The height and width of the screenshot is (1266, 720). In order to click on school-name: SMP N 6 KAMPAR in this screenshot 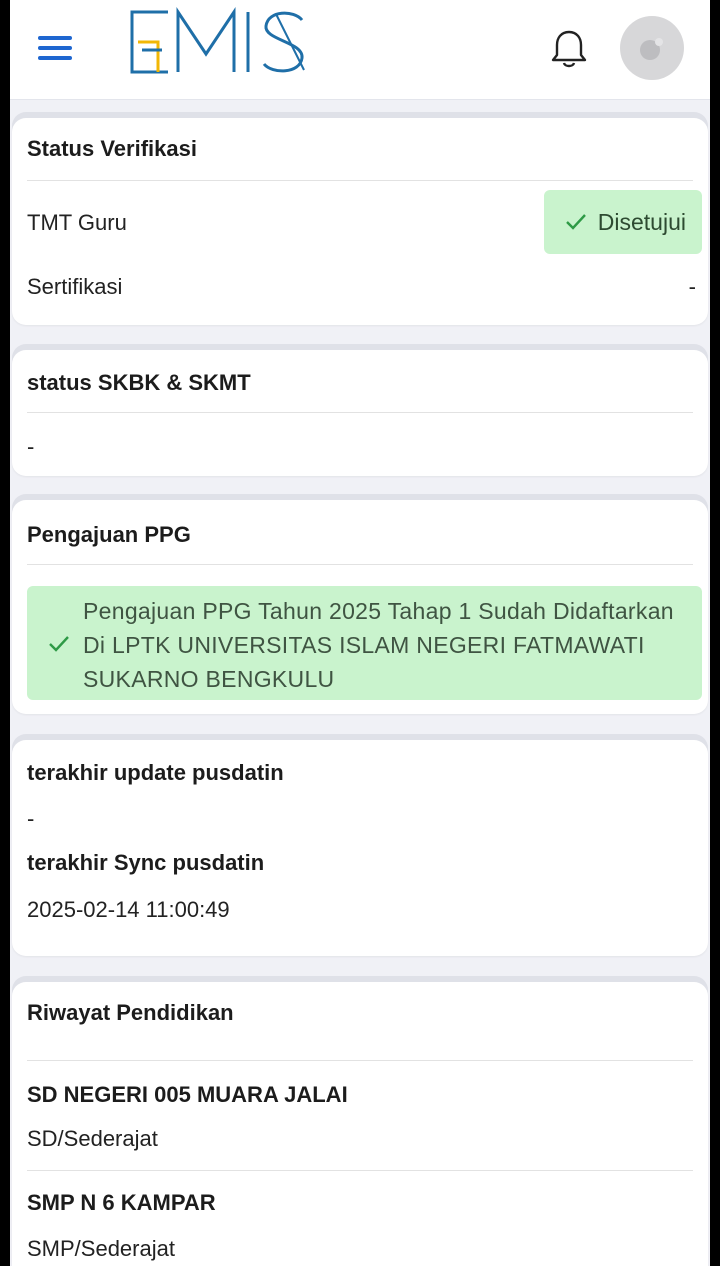, I will do `click(121, 1202)`.